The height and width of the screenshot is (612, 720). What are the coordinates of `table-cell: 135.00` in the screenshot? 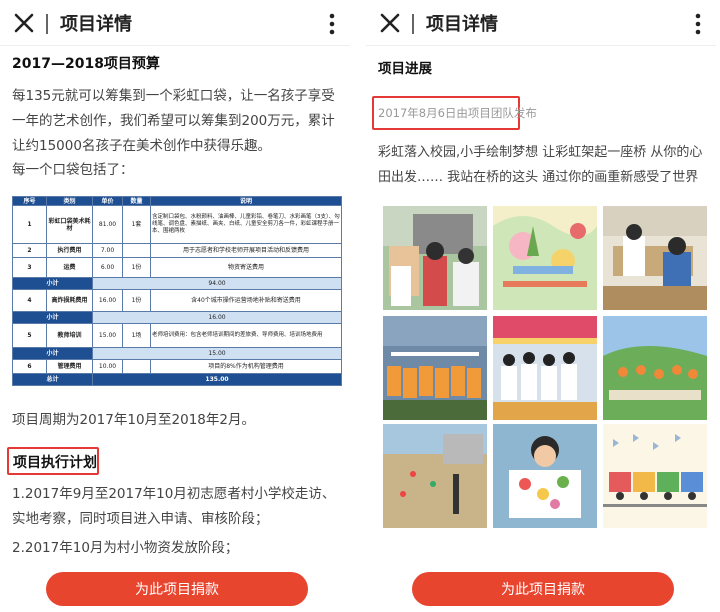 It's located at (217, 379).